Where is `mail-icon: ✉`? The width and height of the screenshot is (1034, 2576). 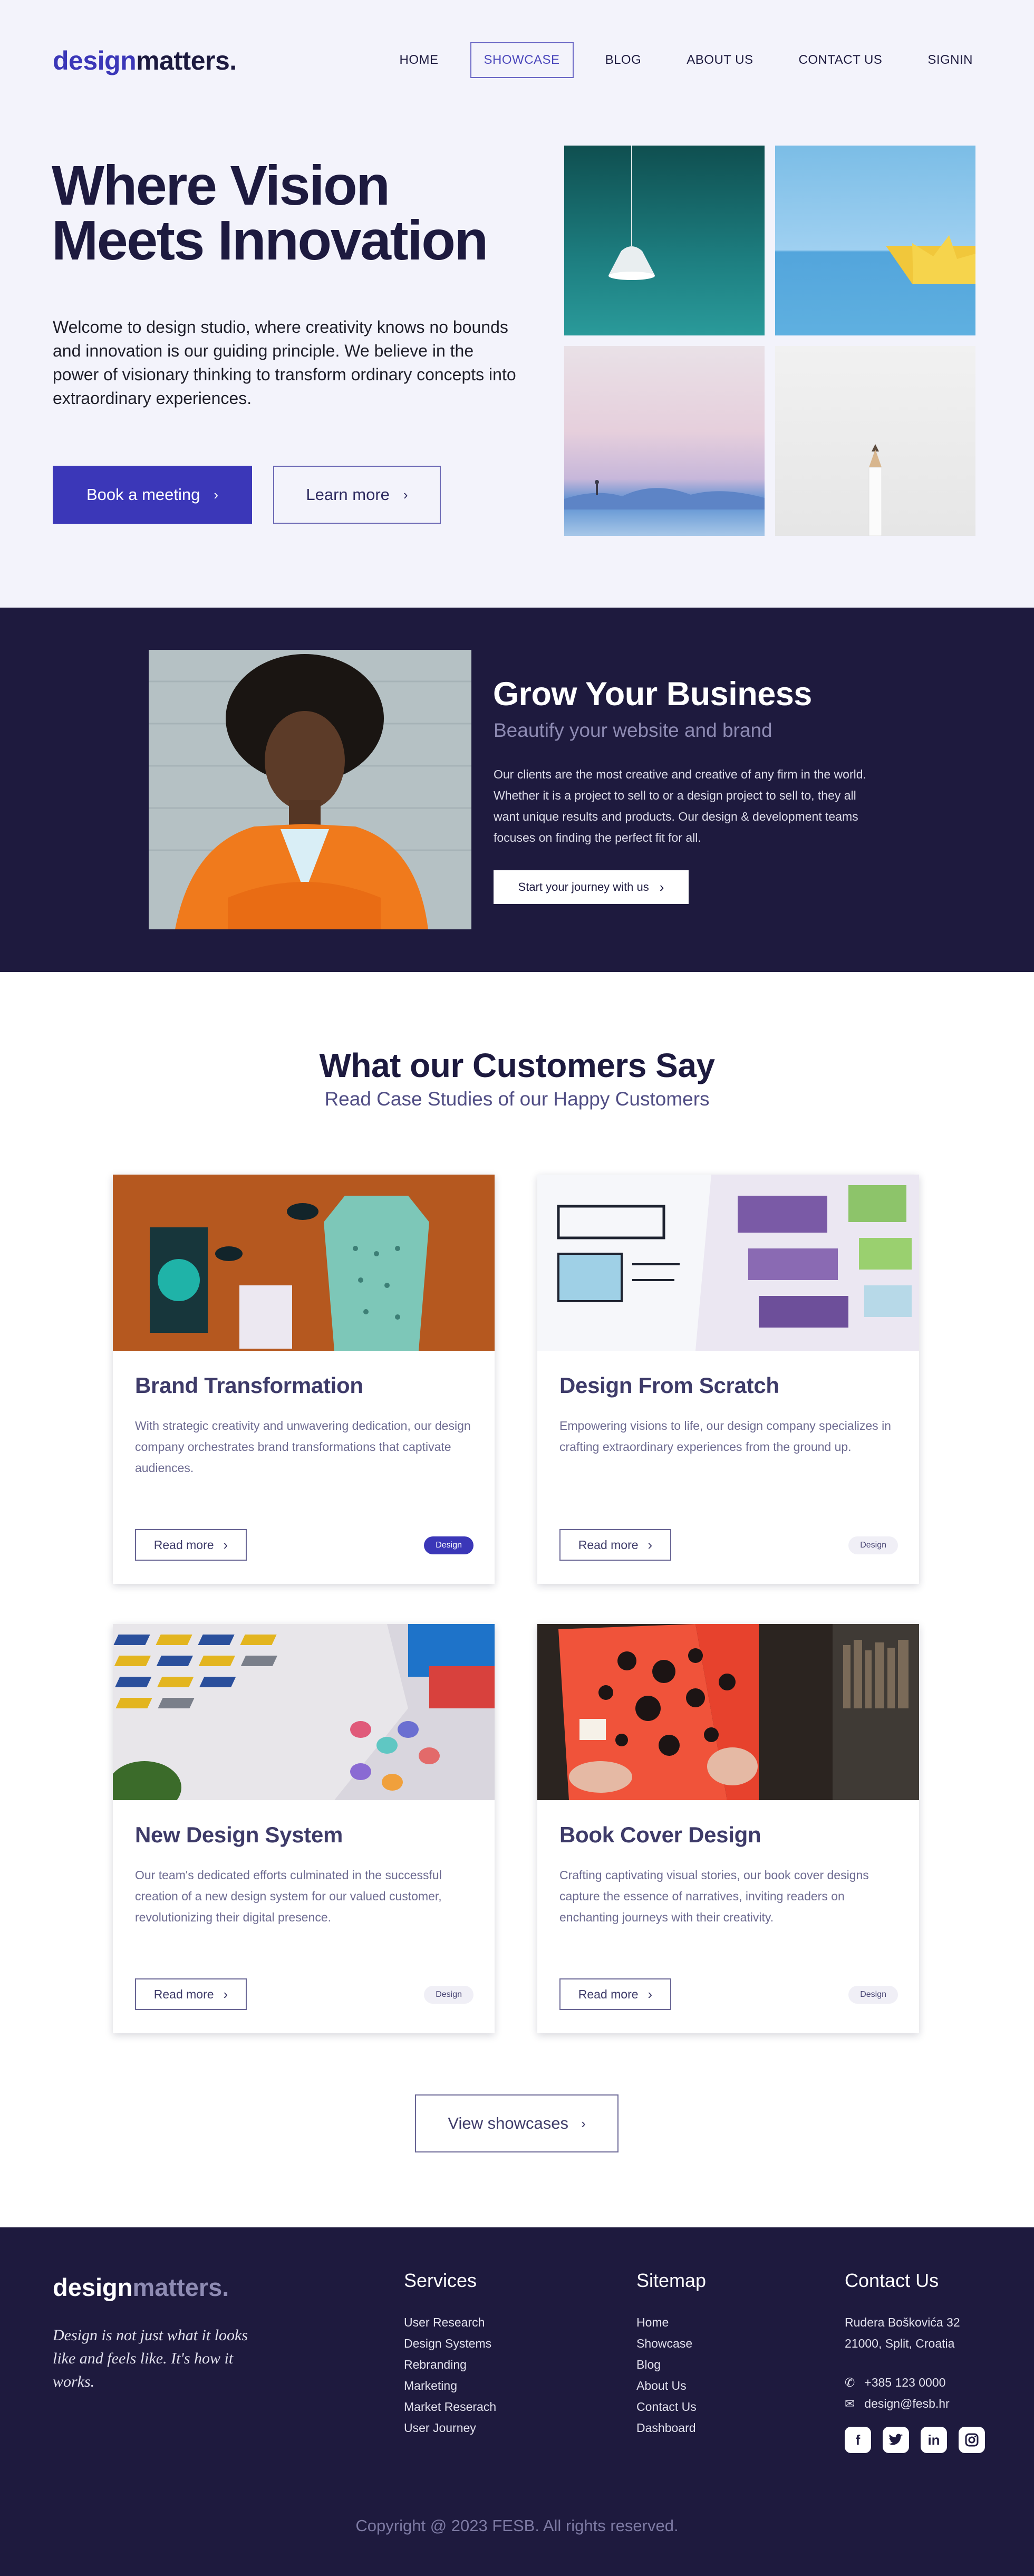 mail-icon: ✉ is located at coordinates (850, 2403).